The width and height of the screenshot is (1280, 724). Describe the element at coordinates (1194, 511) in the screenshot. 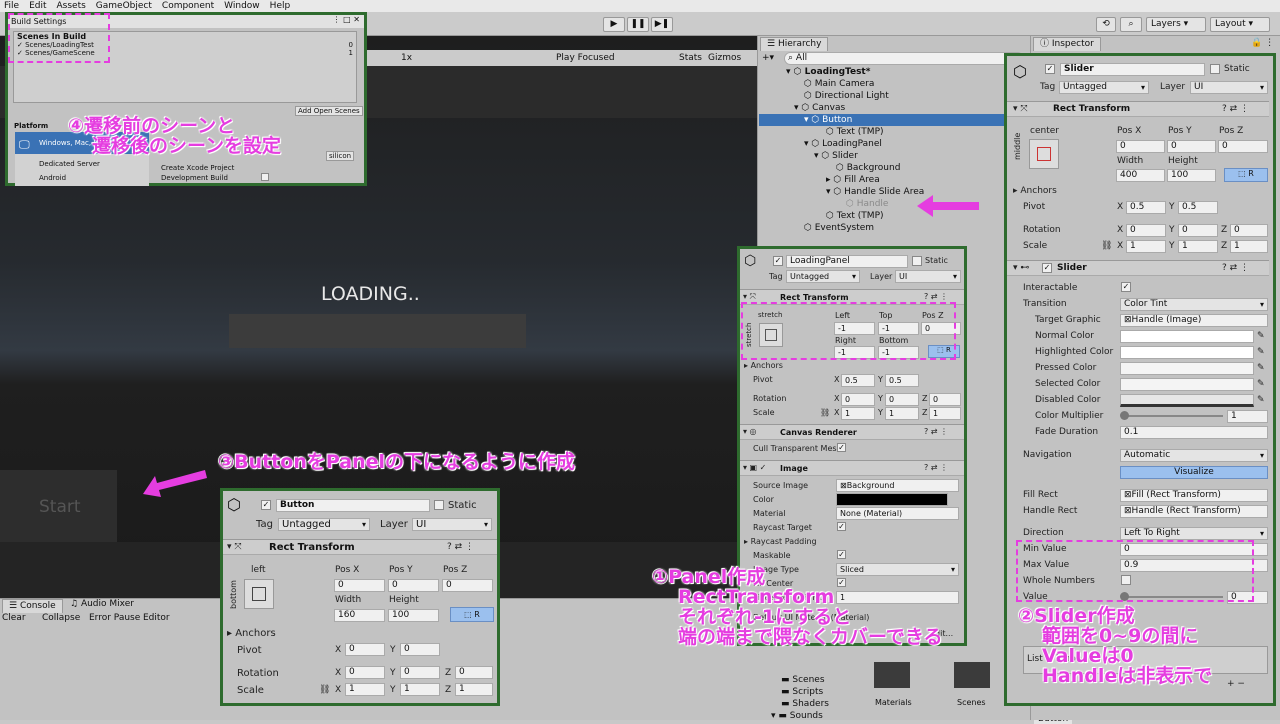

I see `handle-rect-field: ⊠Handle (Rect Transform)` at that location.